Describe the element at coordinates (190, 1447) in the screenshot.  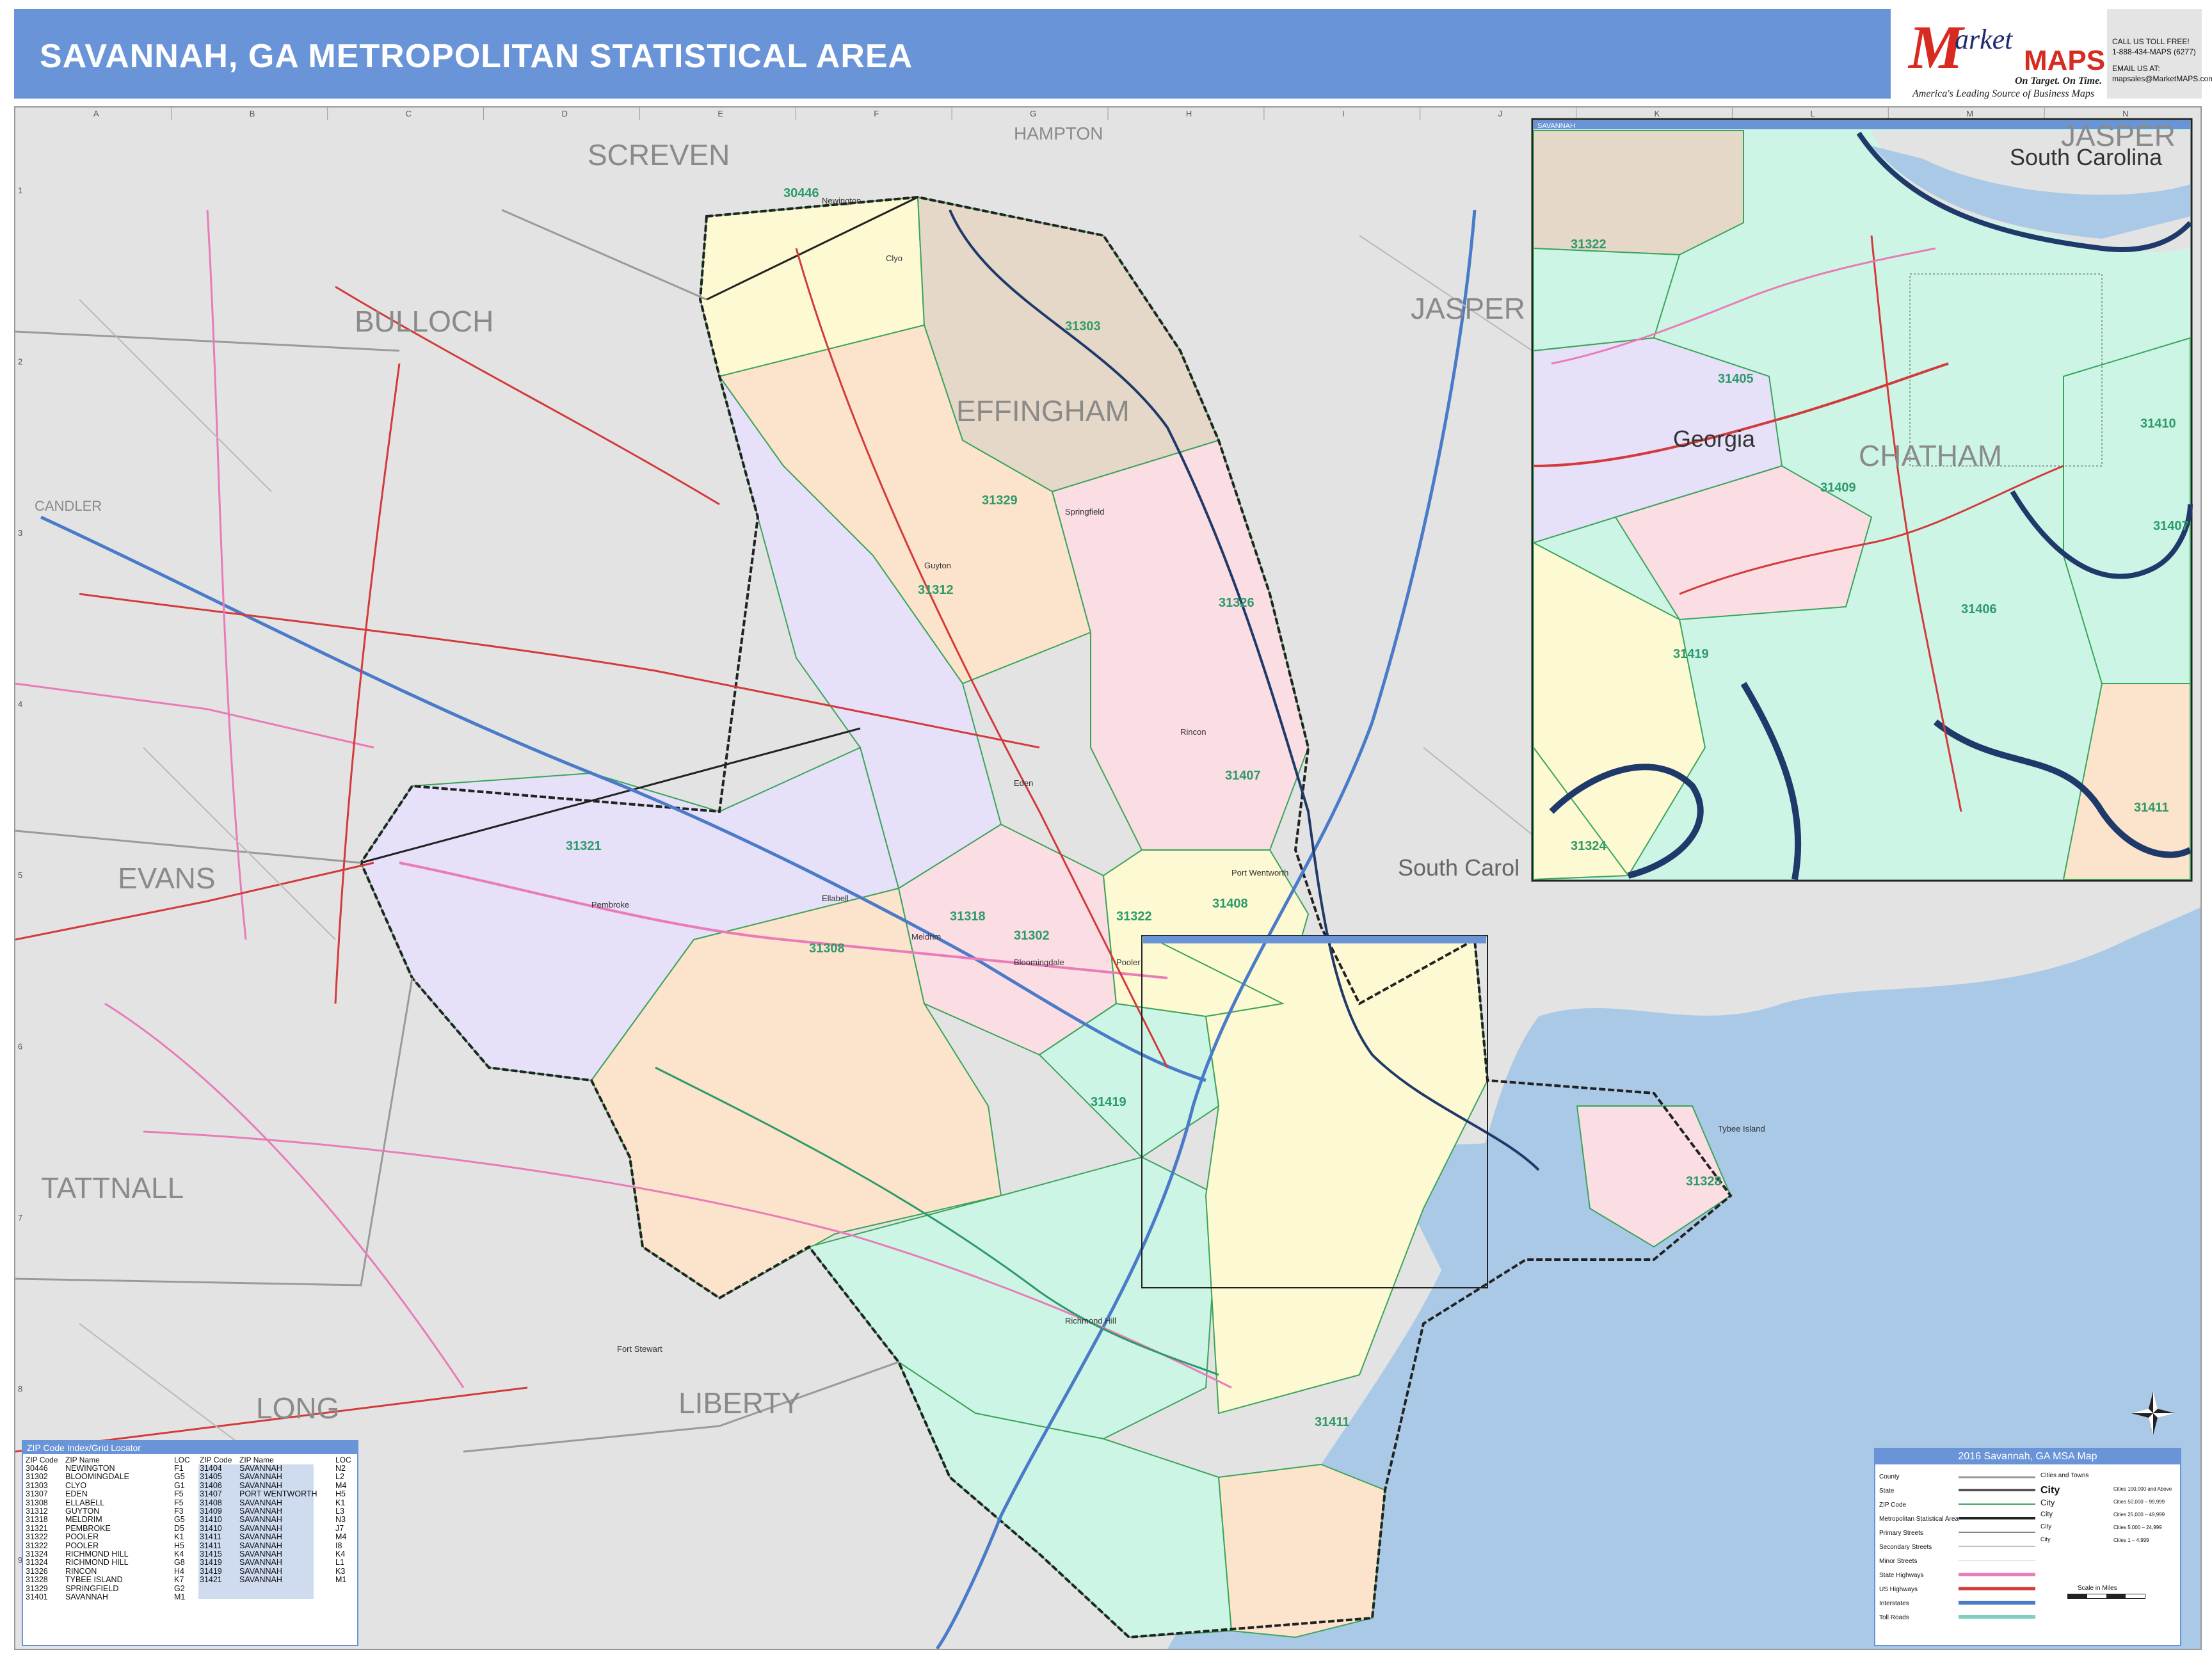
I see `zip-table-title: ZIP Code Index/Grid Locator` at that location.